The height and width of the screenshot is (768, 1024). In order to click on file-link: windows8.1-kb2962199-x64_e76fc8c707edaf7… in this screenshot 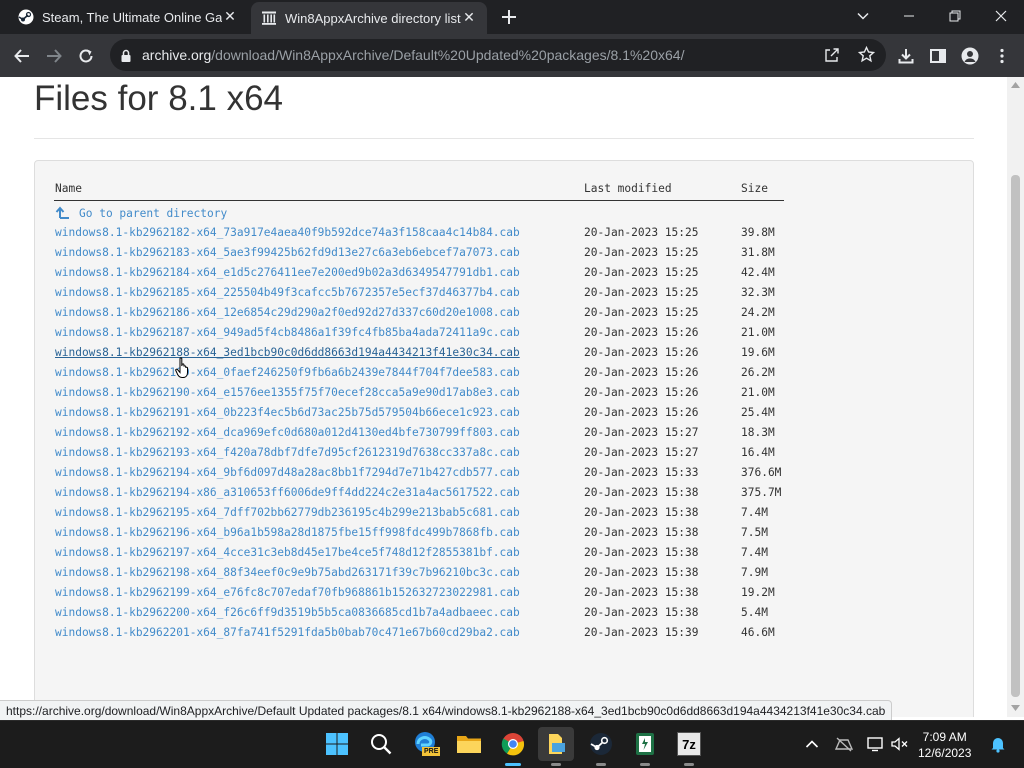, I will do `click(287, 592)`.